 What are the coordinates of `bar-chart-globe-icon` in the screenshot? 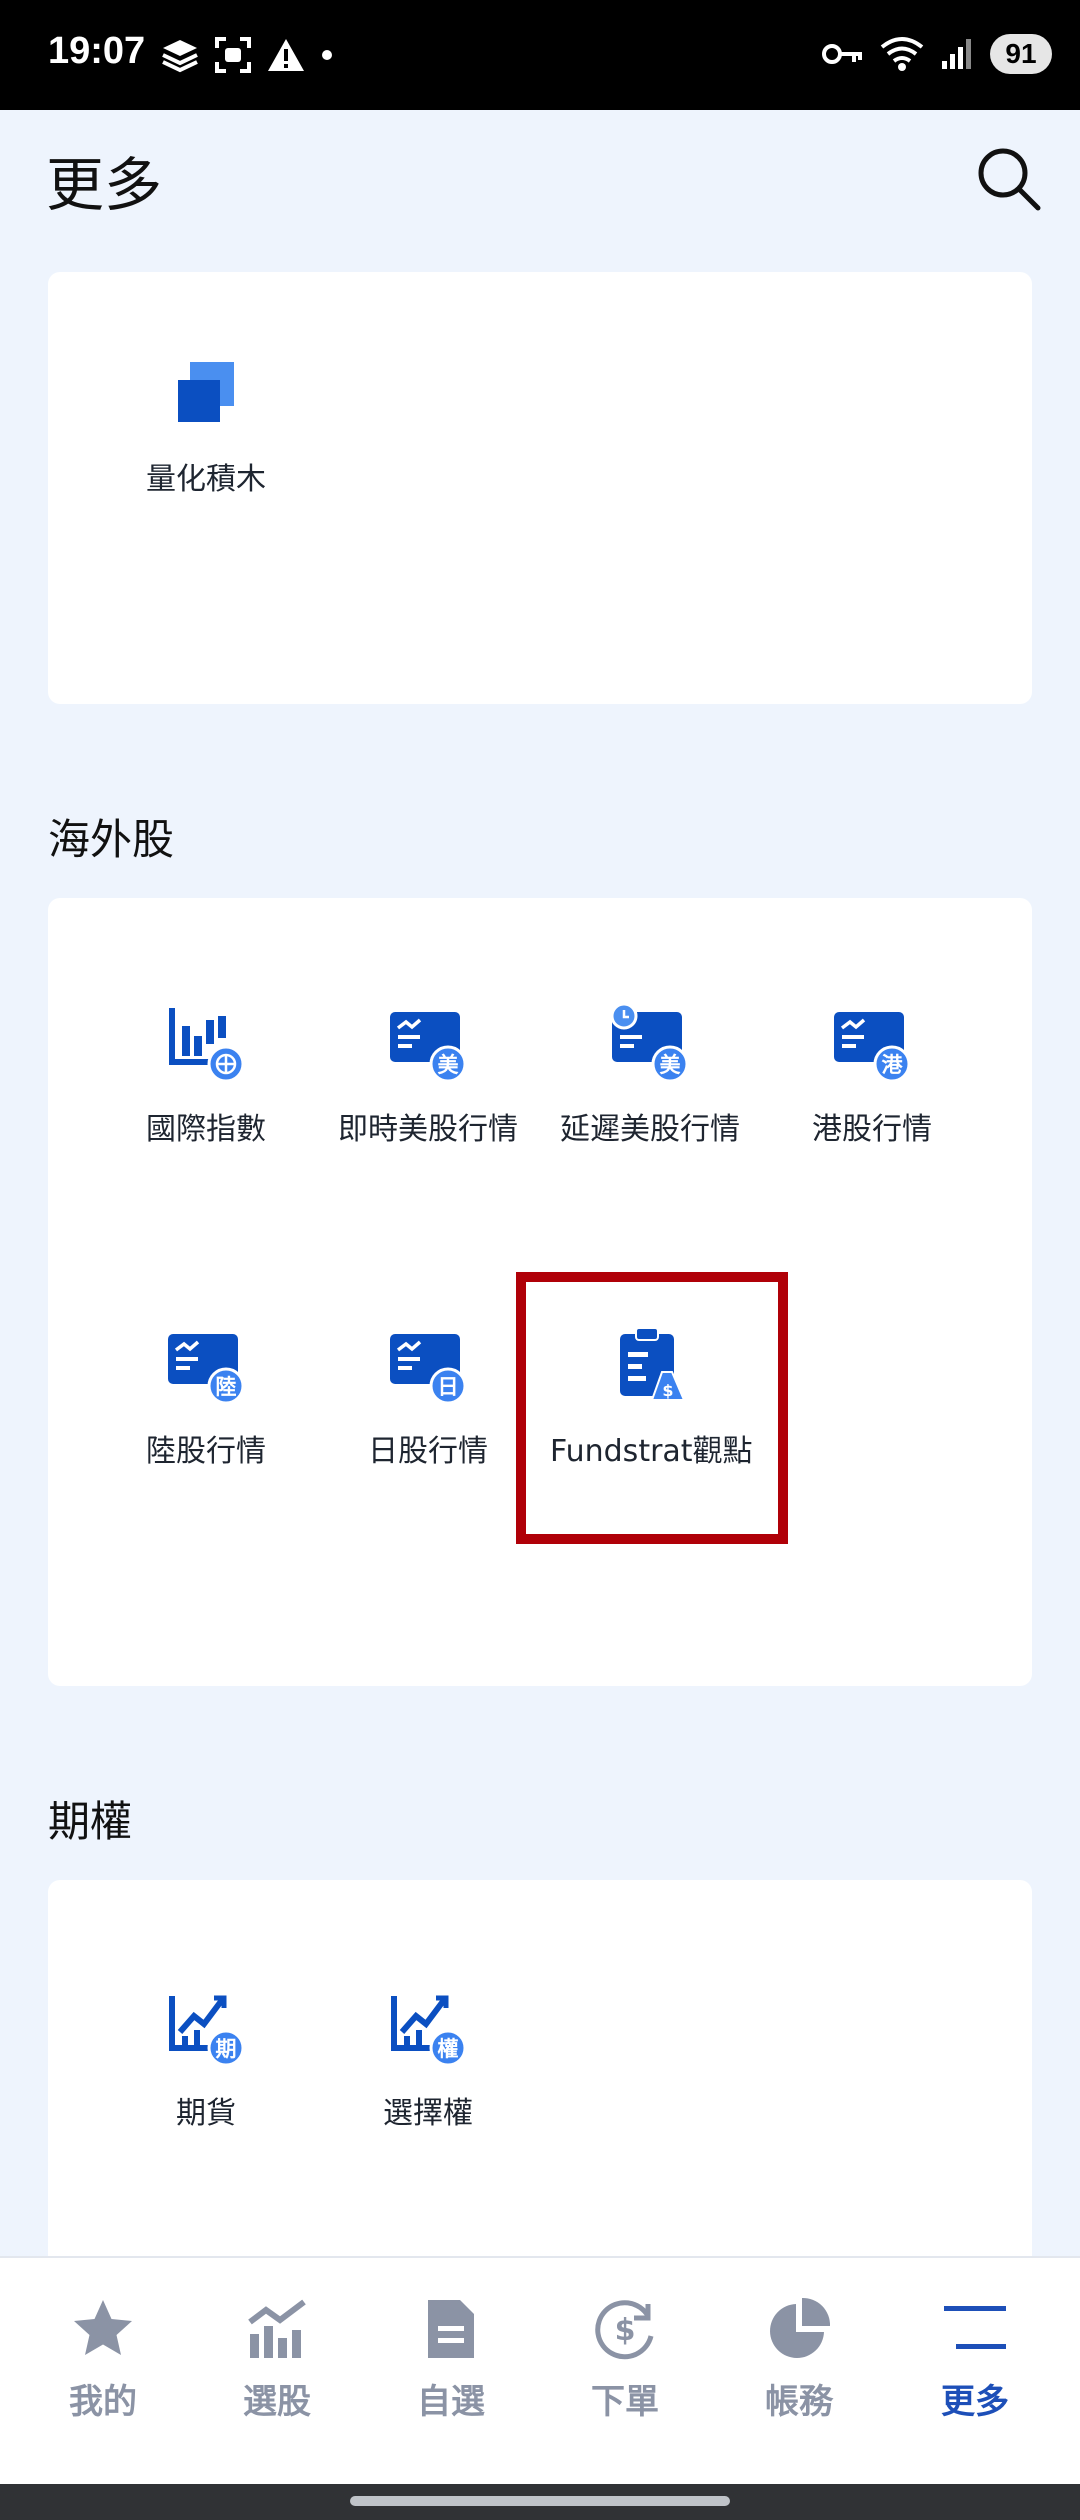 It's located at (207, 1045).